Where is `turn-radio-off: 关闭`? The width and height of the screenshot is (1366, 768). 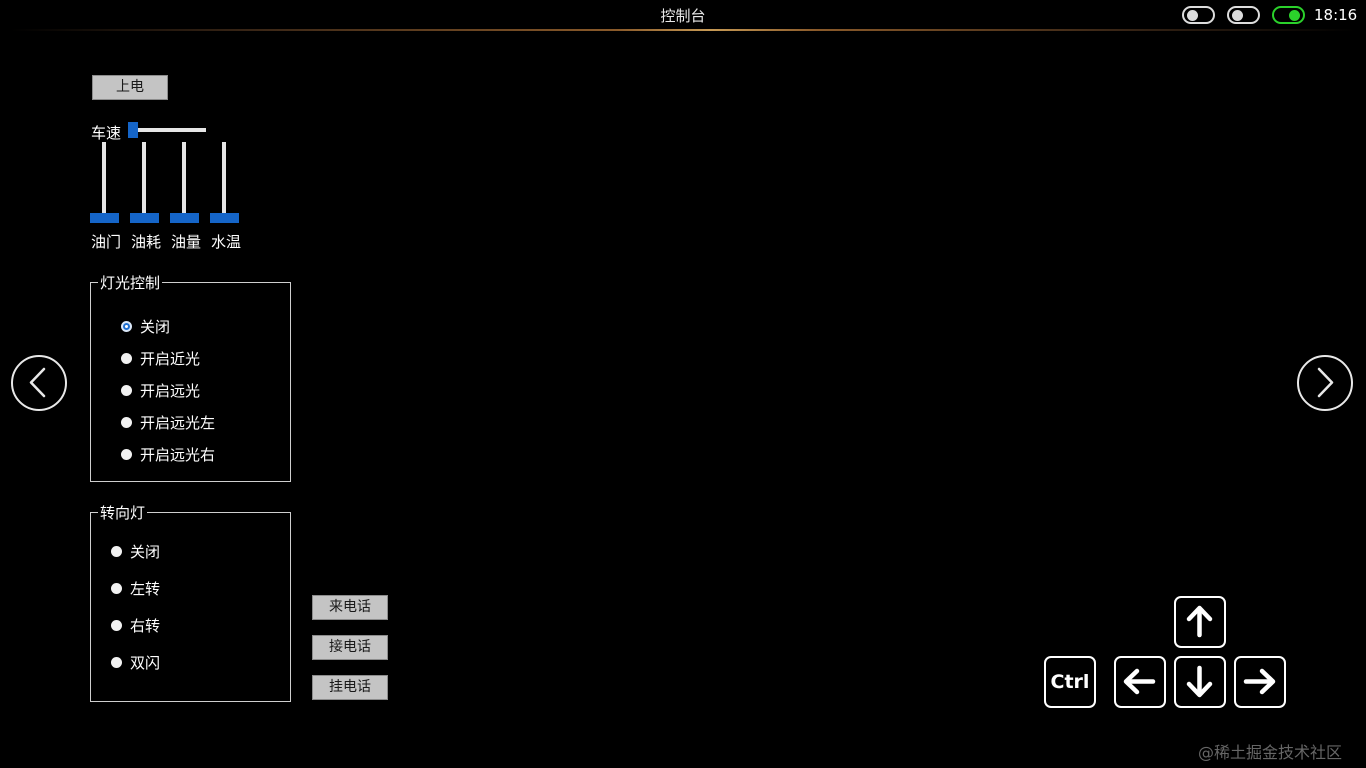 turn-radio-off: 关闭 is located at coordinates (135, 551).